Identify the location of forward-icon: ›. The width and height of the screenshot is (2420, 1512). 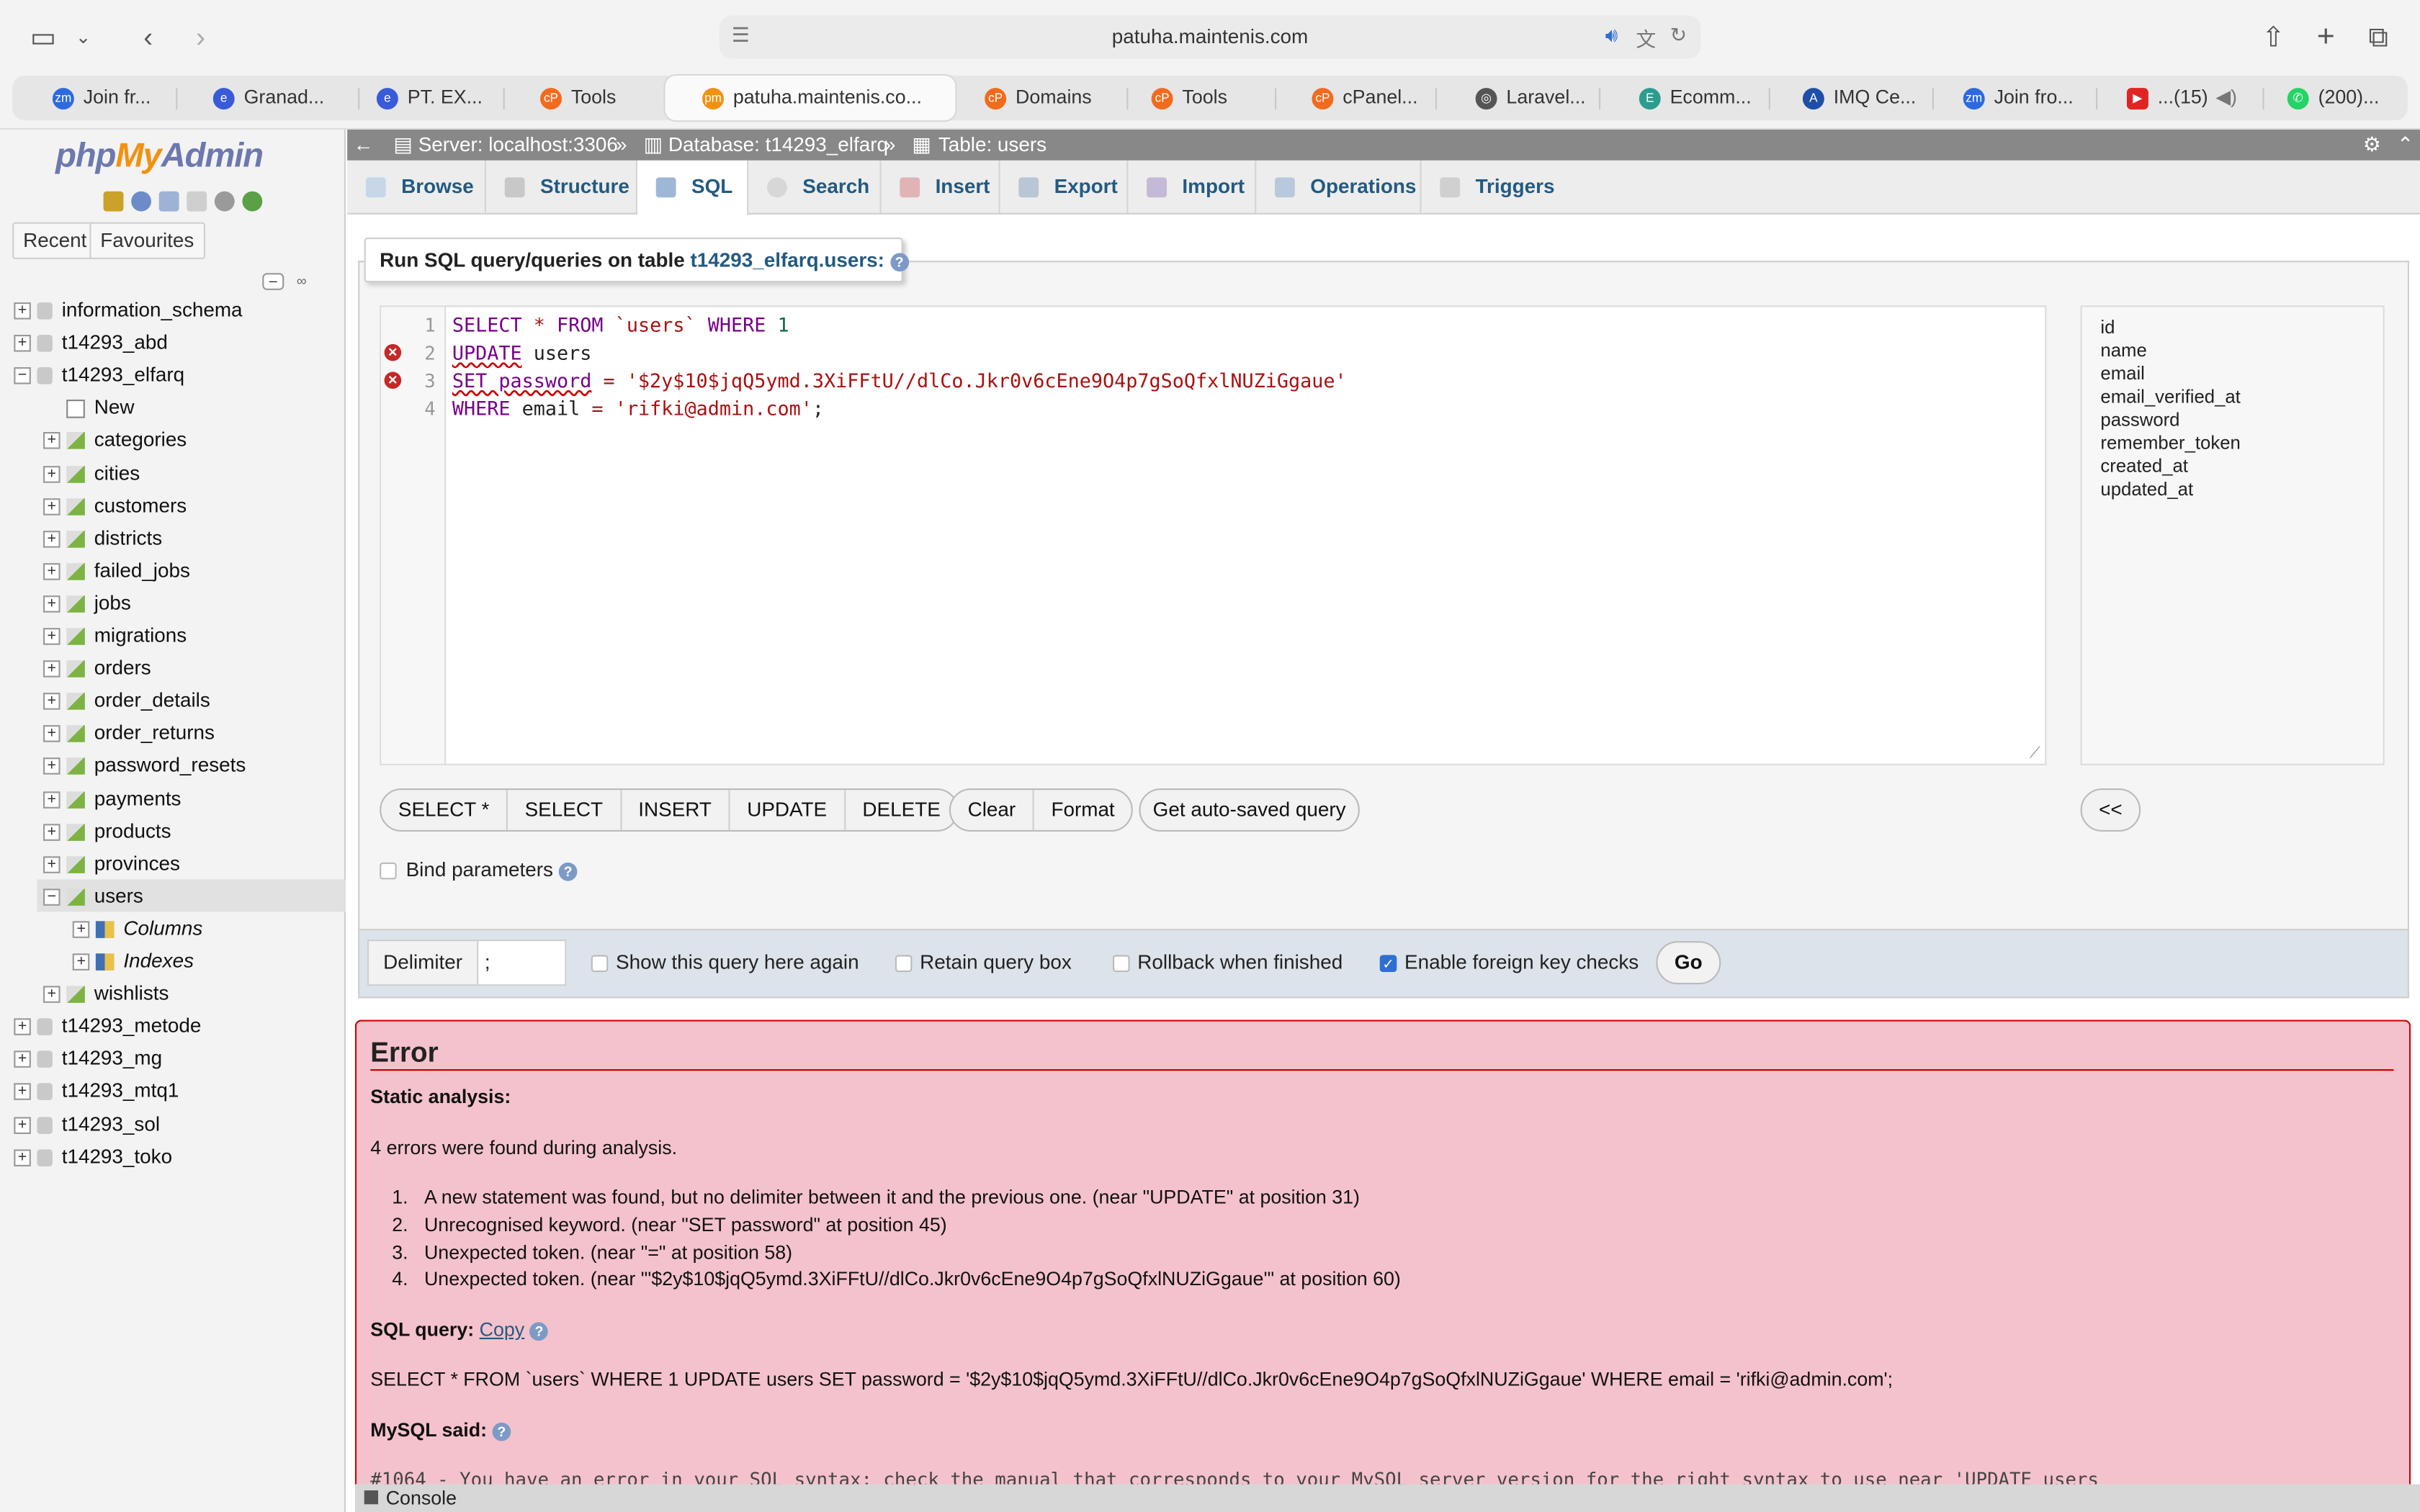
(200, 37).